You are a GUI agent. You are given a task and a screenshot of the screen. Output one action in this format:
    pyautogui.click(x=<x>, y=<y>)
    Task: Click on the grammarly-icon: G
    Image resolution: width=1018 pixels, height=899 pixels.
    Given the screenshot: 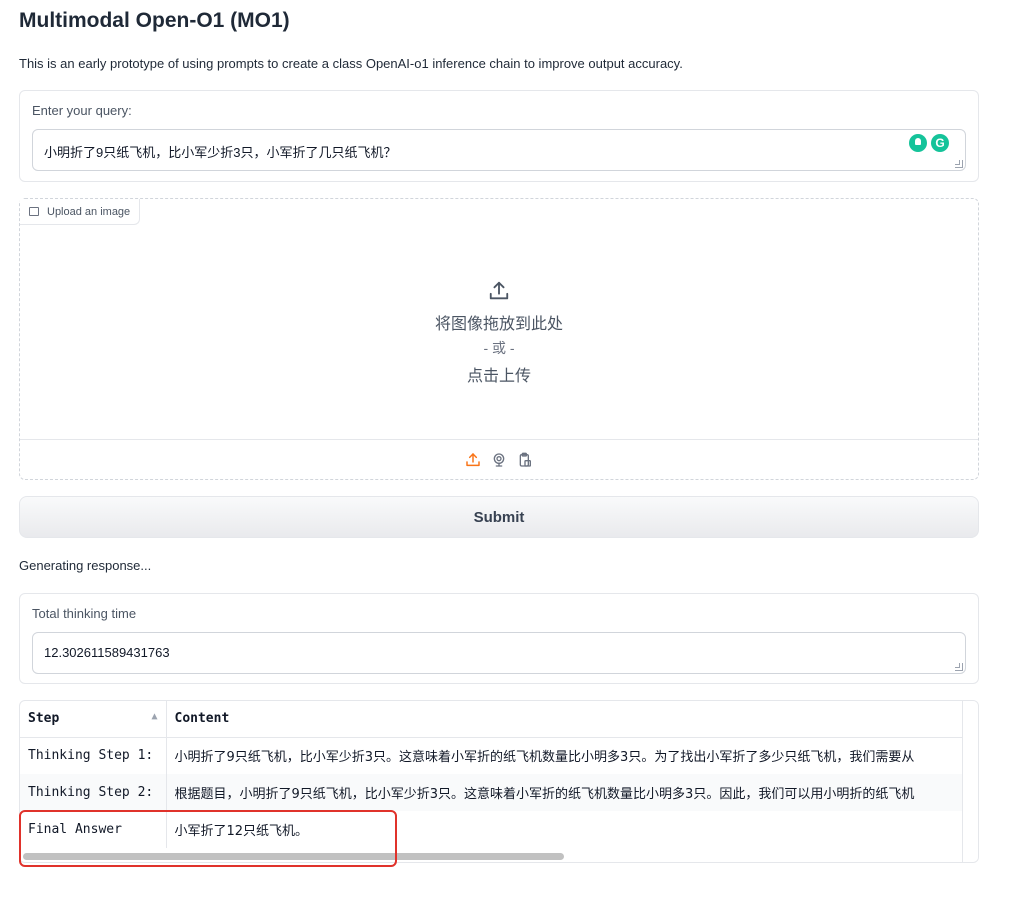 What is the action you would take?
    pyautogui.click(x=940, y=143)
    